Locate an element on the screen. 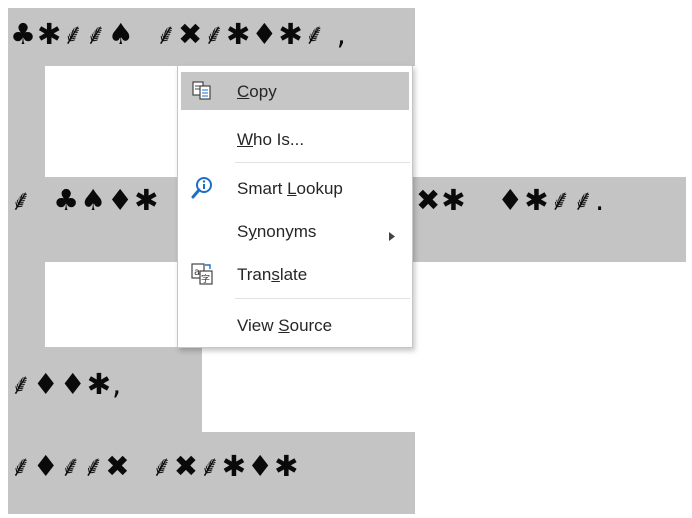 Image resolution: width=692 pixels, height=518 pixels. selection-band-left-strip is located at coordinates (26, 121).